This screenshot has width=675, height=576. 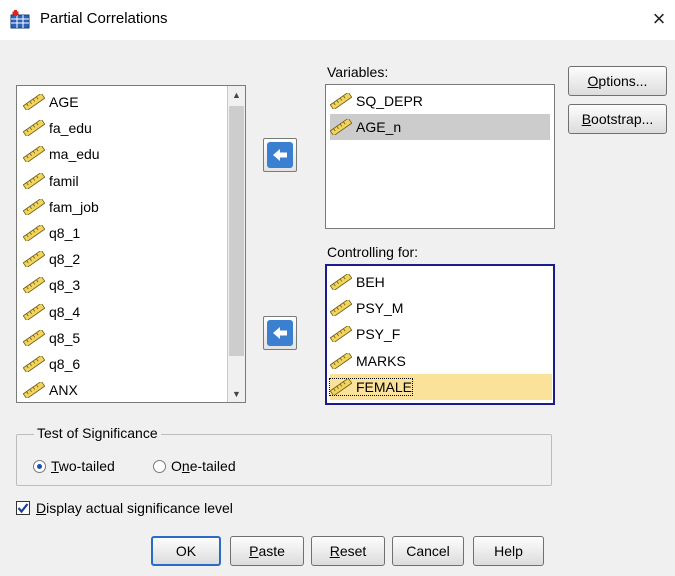 What do you see at coordinates (65, 337) in the screenshot?
I see `variable-label: q8_5` at bounding box center [65, 337].